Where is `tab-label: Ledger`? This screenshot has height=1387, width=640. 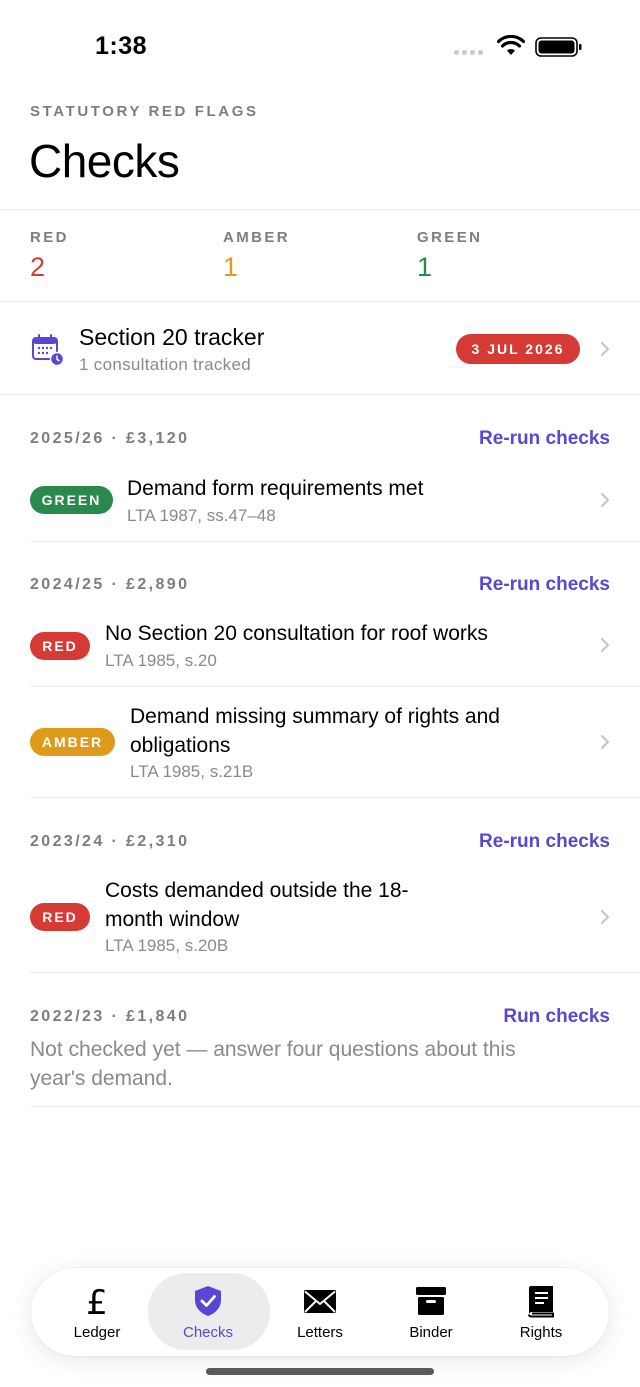 tab-label: Ledger is located at coordinates (97, 1332).